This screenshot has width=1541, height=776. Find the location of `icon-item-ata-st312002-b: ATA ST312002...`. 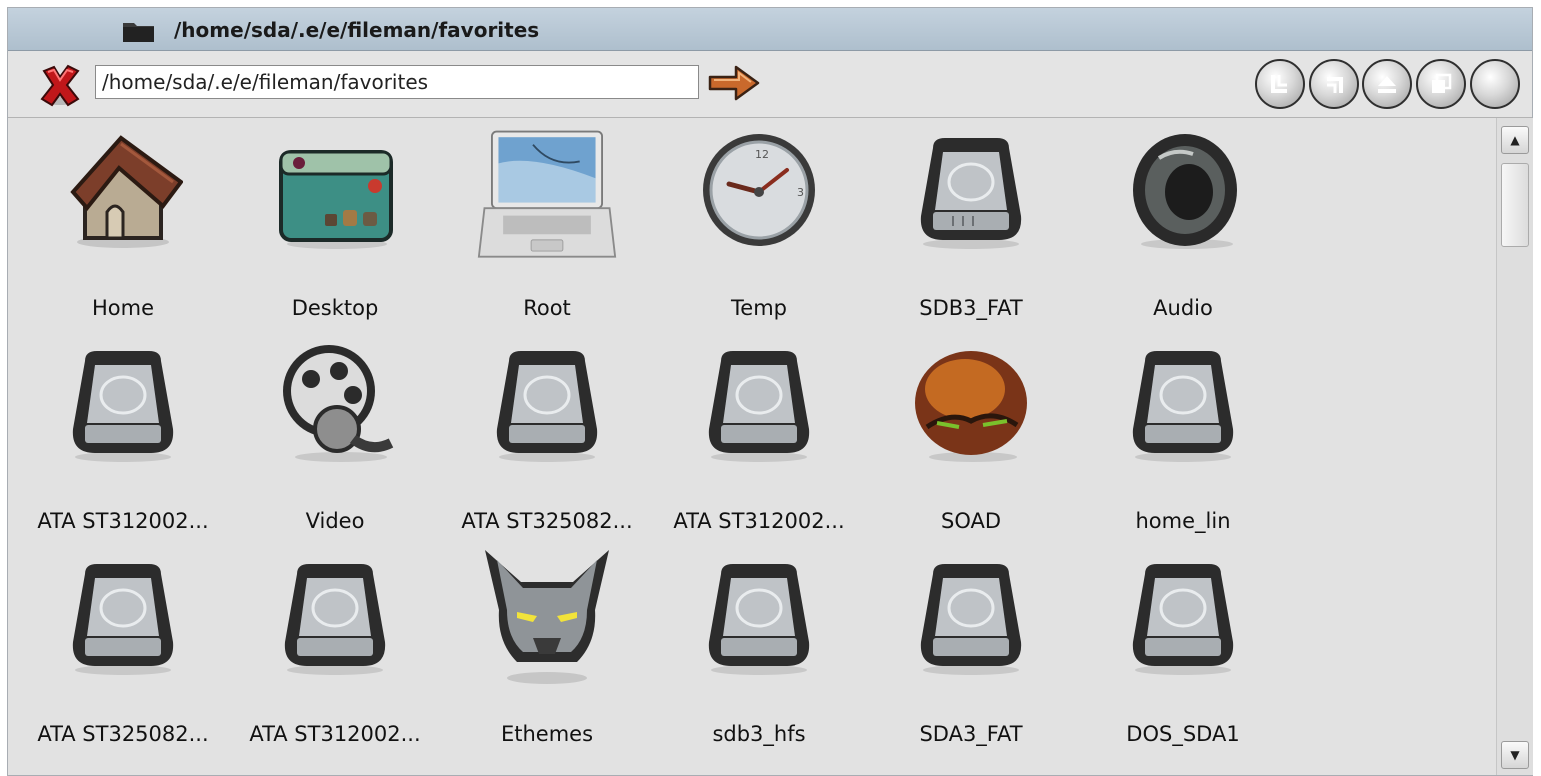

icon-item-ata-st312002-b: ATA ST312002... is located at coordinates (759, 449).